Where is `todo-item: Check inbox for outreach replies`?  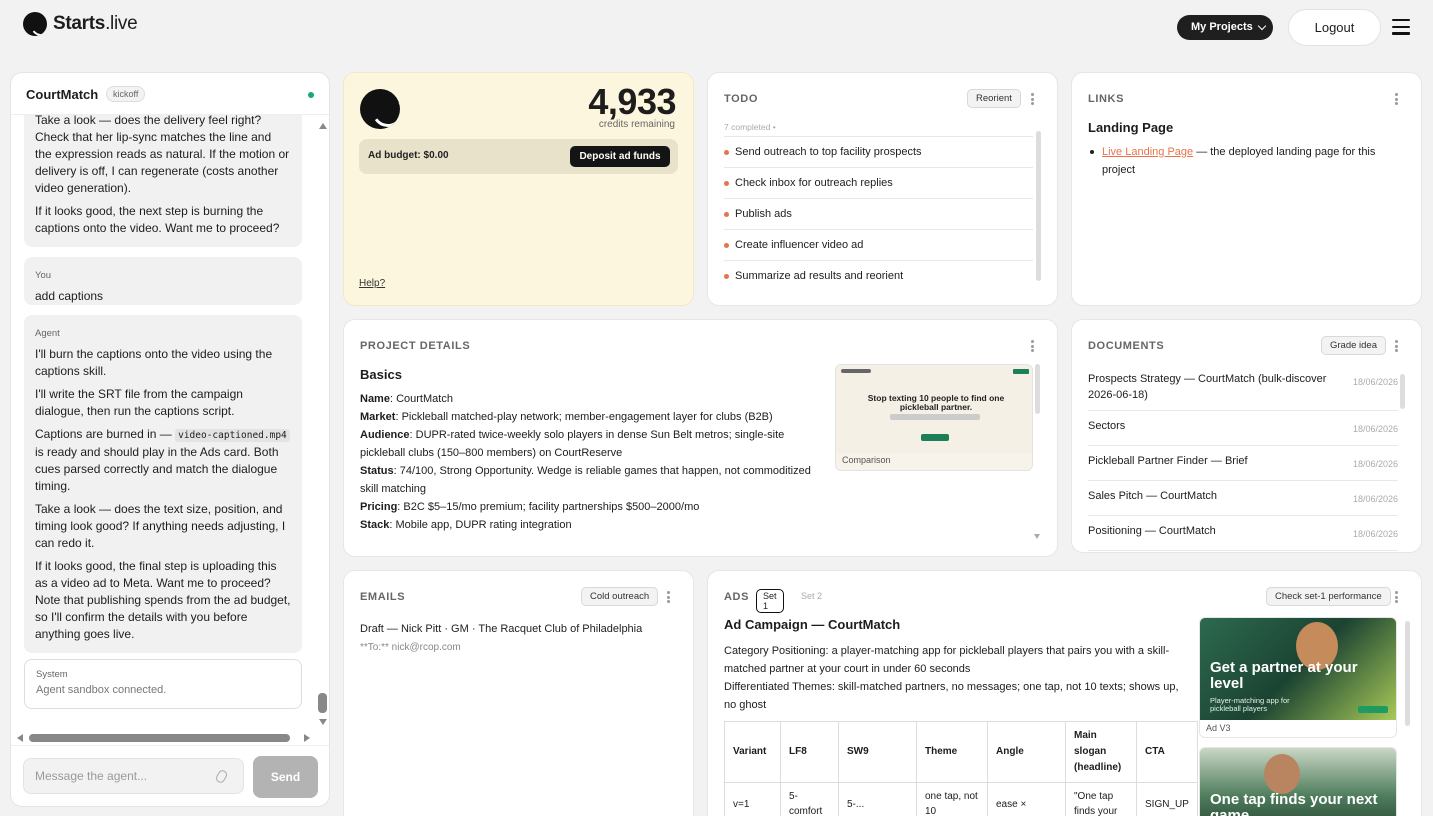
todo-item: Check inbox for outreach replies is located at coordinates (878, 182).